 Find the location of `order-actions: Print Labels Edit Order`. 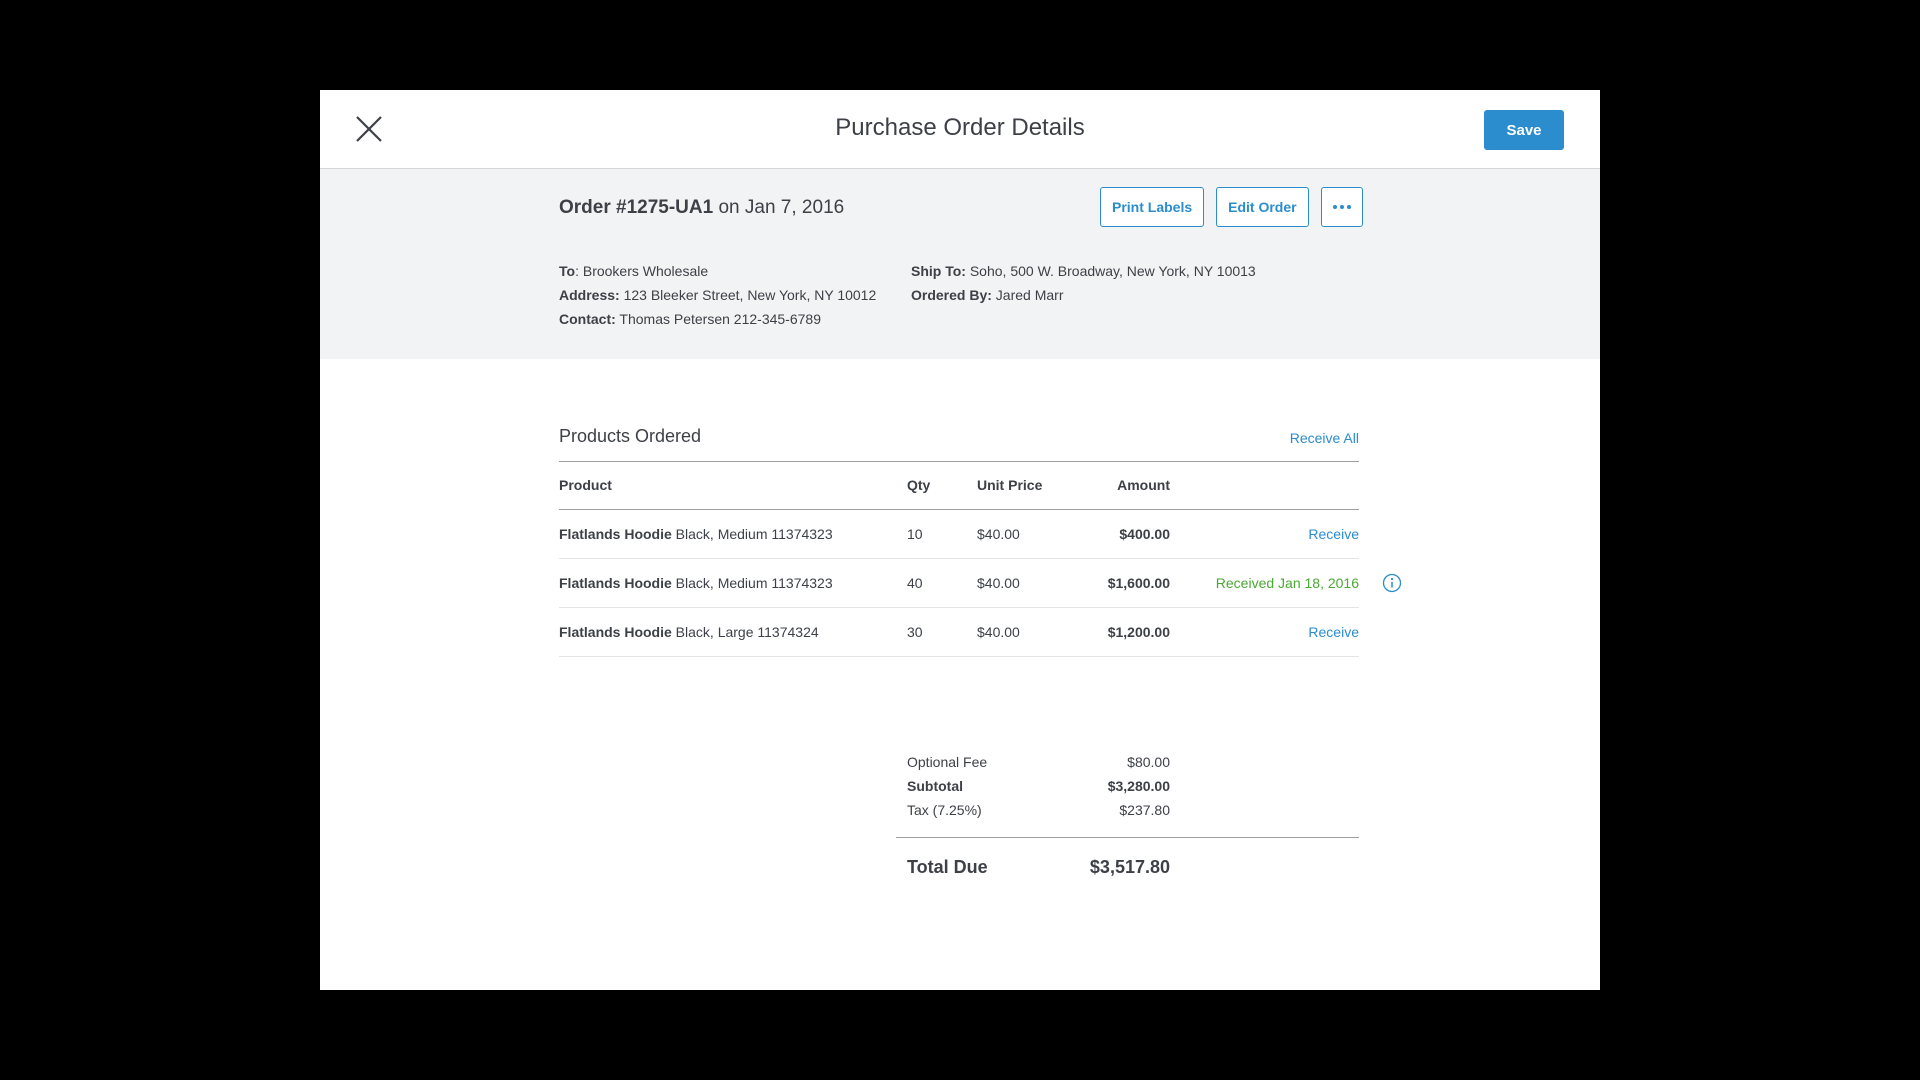

order-actions: Print Labels Edit Order is located at coordinates (1231, 207).